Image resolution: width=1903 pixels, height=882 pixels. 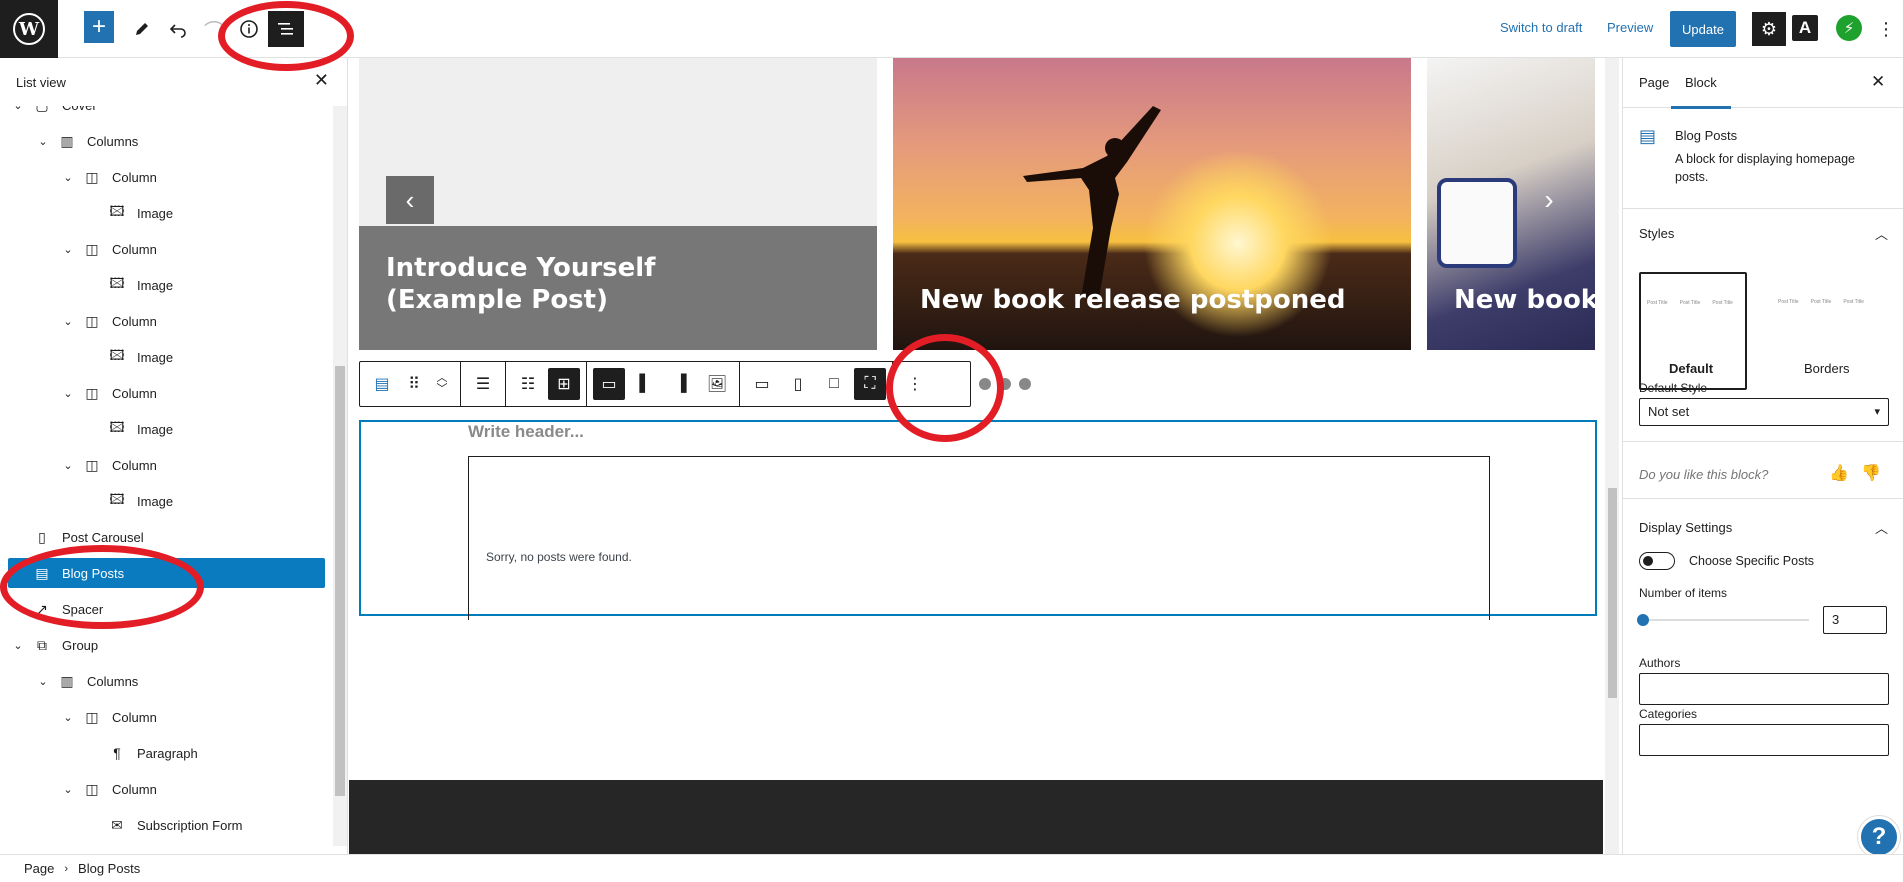 I want to click on square-ratio-button: □, so click(x=834, y=384).